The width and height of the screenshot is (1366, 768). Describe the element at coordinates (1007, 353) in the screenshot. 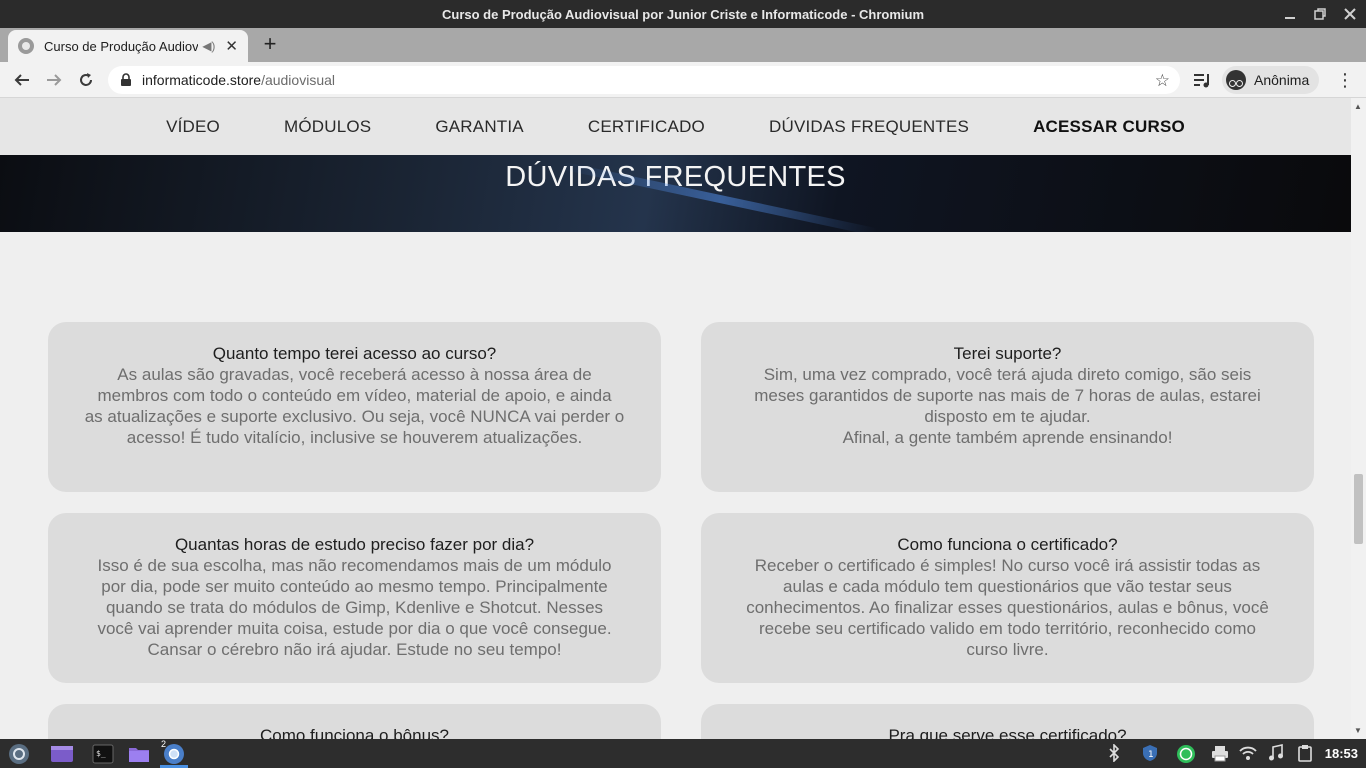

I see `faq-question: Terei suporte?` at that location.